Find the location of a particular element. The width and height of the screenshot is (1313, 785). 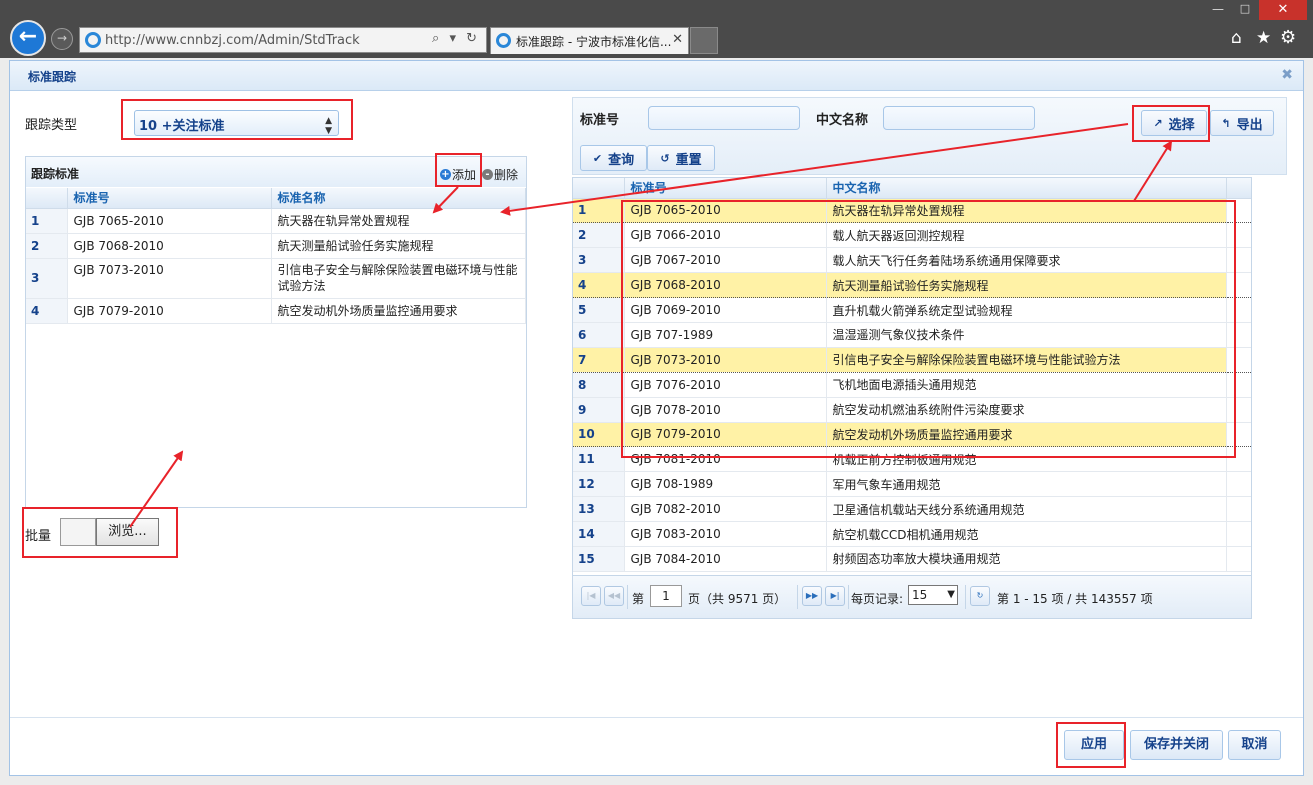

window-close-icon: ✕ is located at coordinates (1283, 10).